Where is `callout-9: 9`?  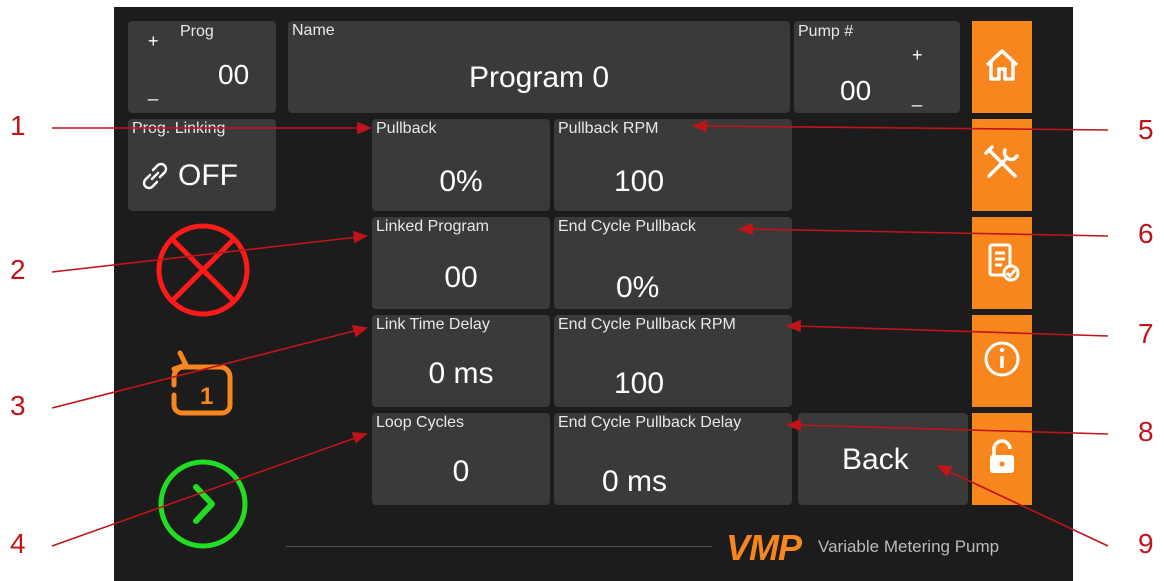
callout-9: 9 is located at coordinates (1146, 543).